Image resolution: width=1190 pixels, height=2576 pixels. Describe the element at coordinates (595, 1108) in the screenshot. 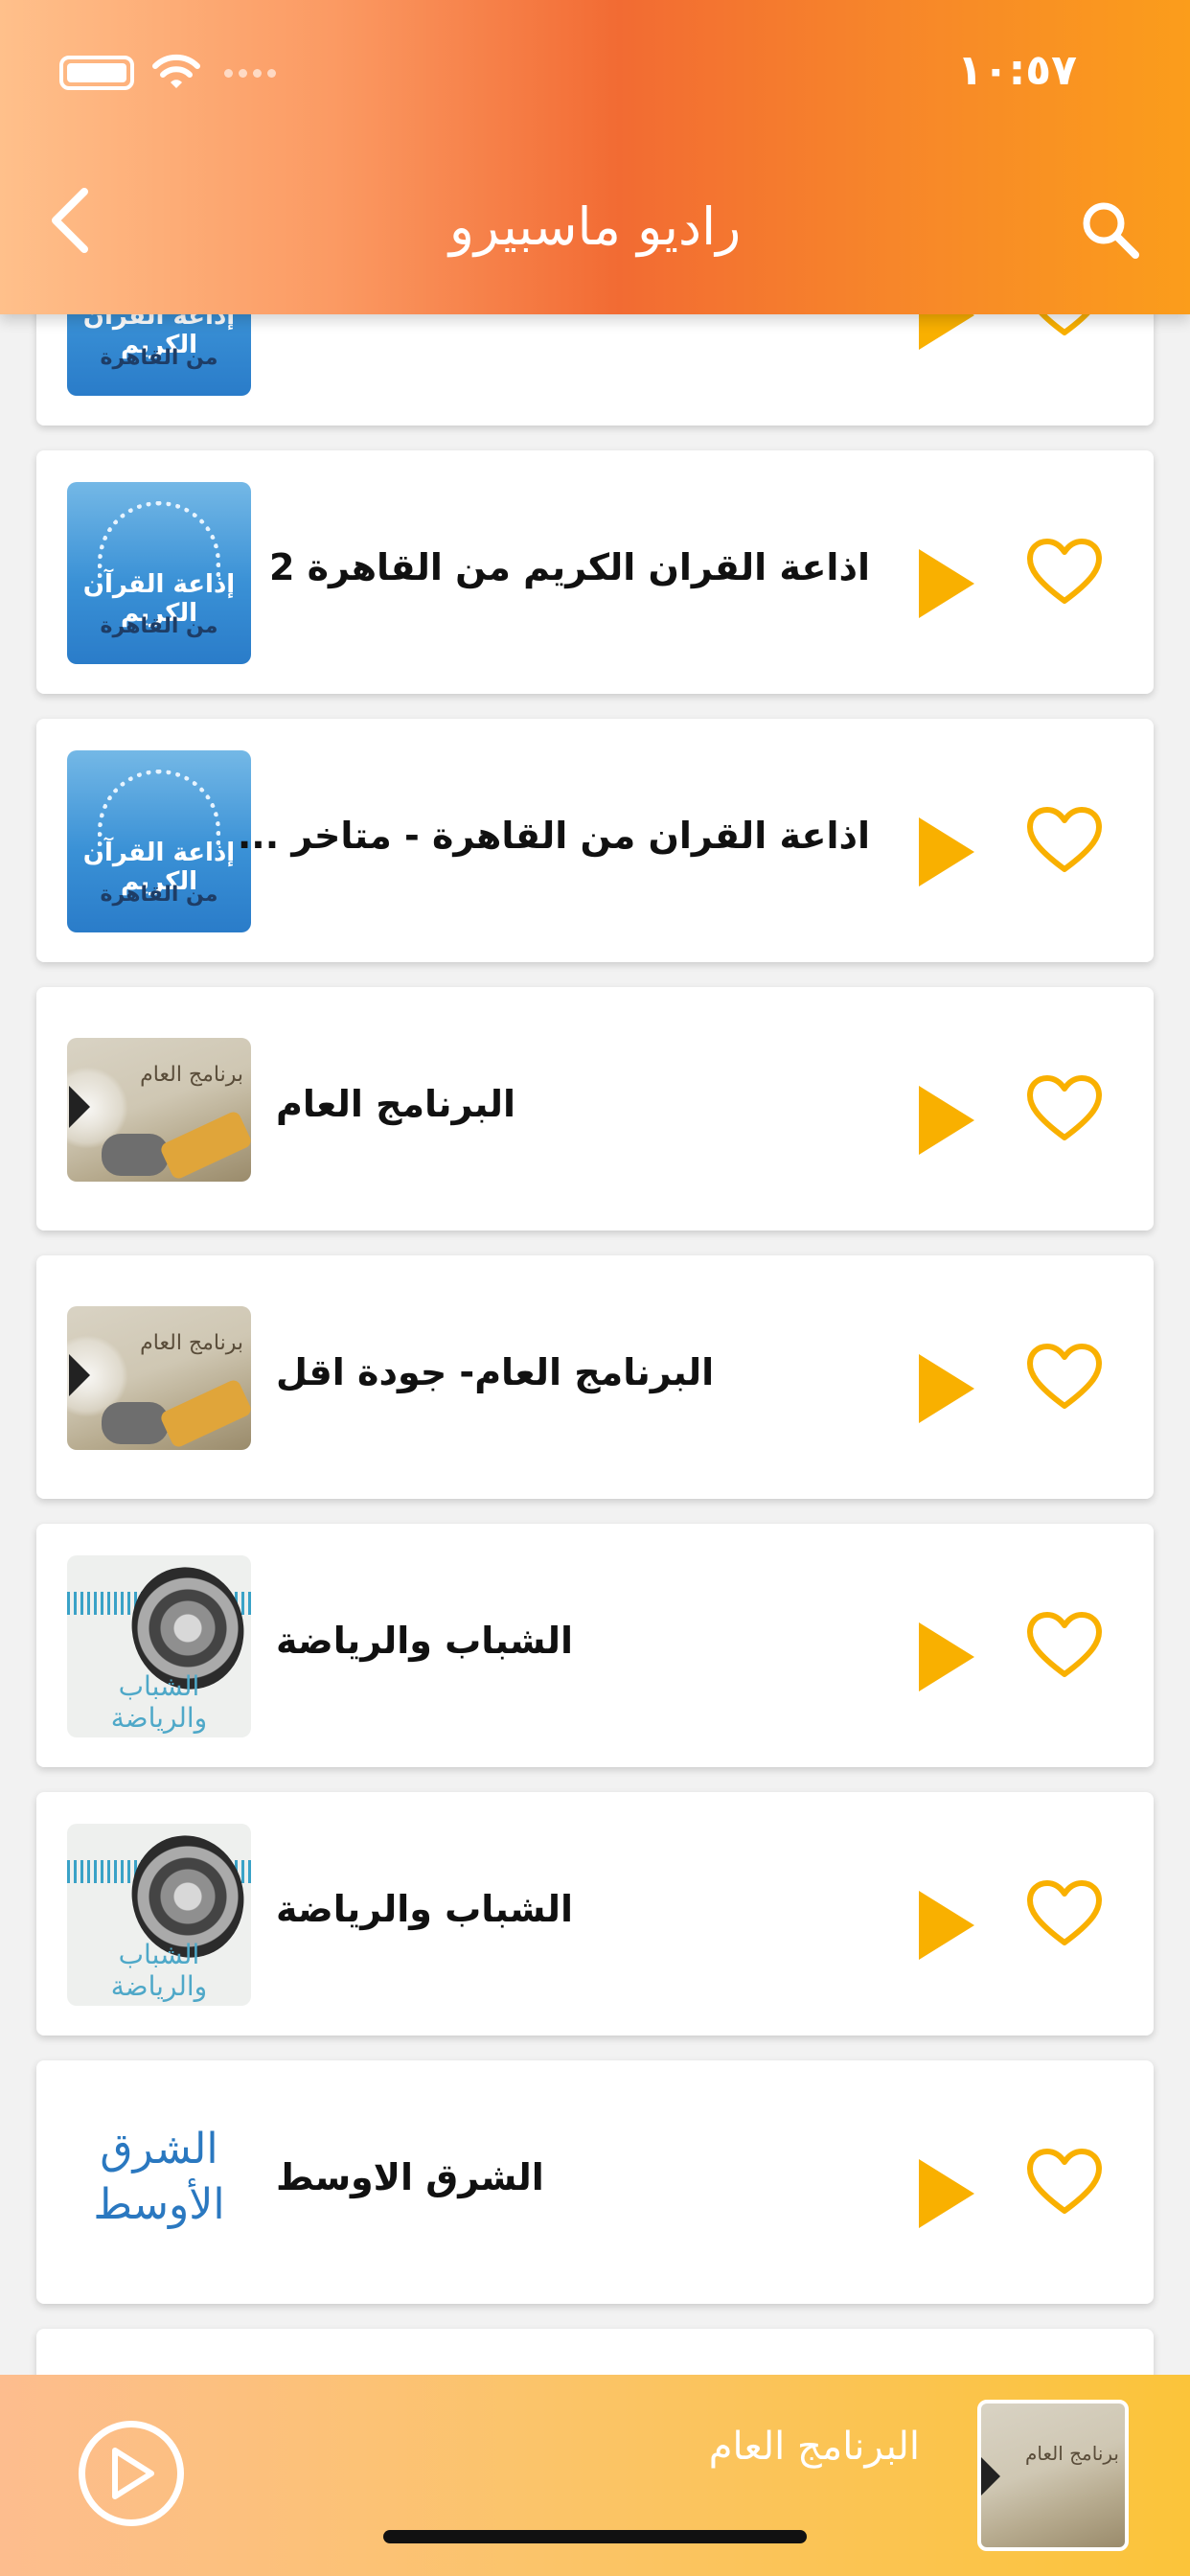

I see `station-card: برنامج العام البرنامج العام` at that location.